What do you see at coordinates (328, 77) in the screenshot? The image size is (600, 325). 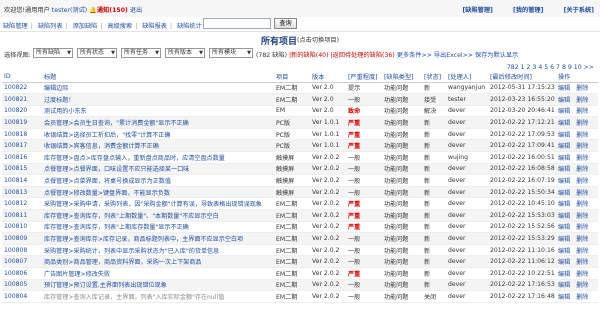 I see `col-header-version: 版本` at bounding box center [328, 77].